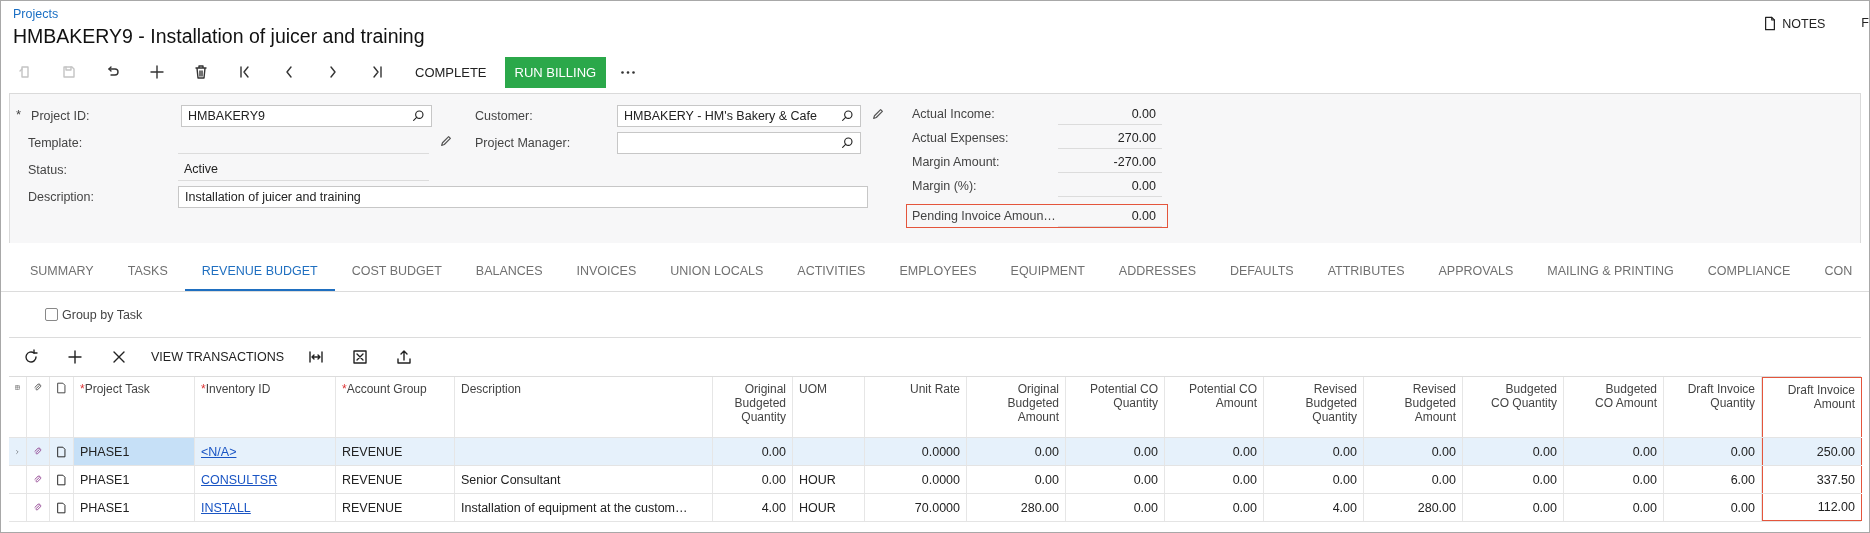 The height and width of the screenshot is (533, 1870). Describe the element at coordinates (1835, 451) in the screenshot. I see `table-cell: 250.00` at that location.